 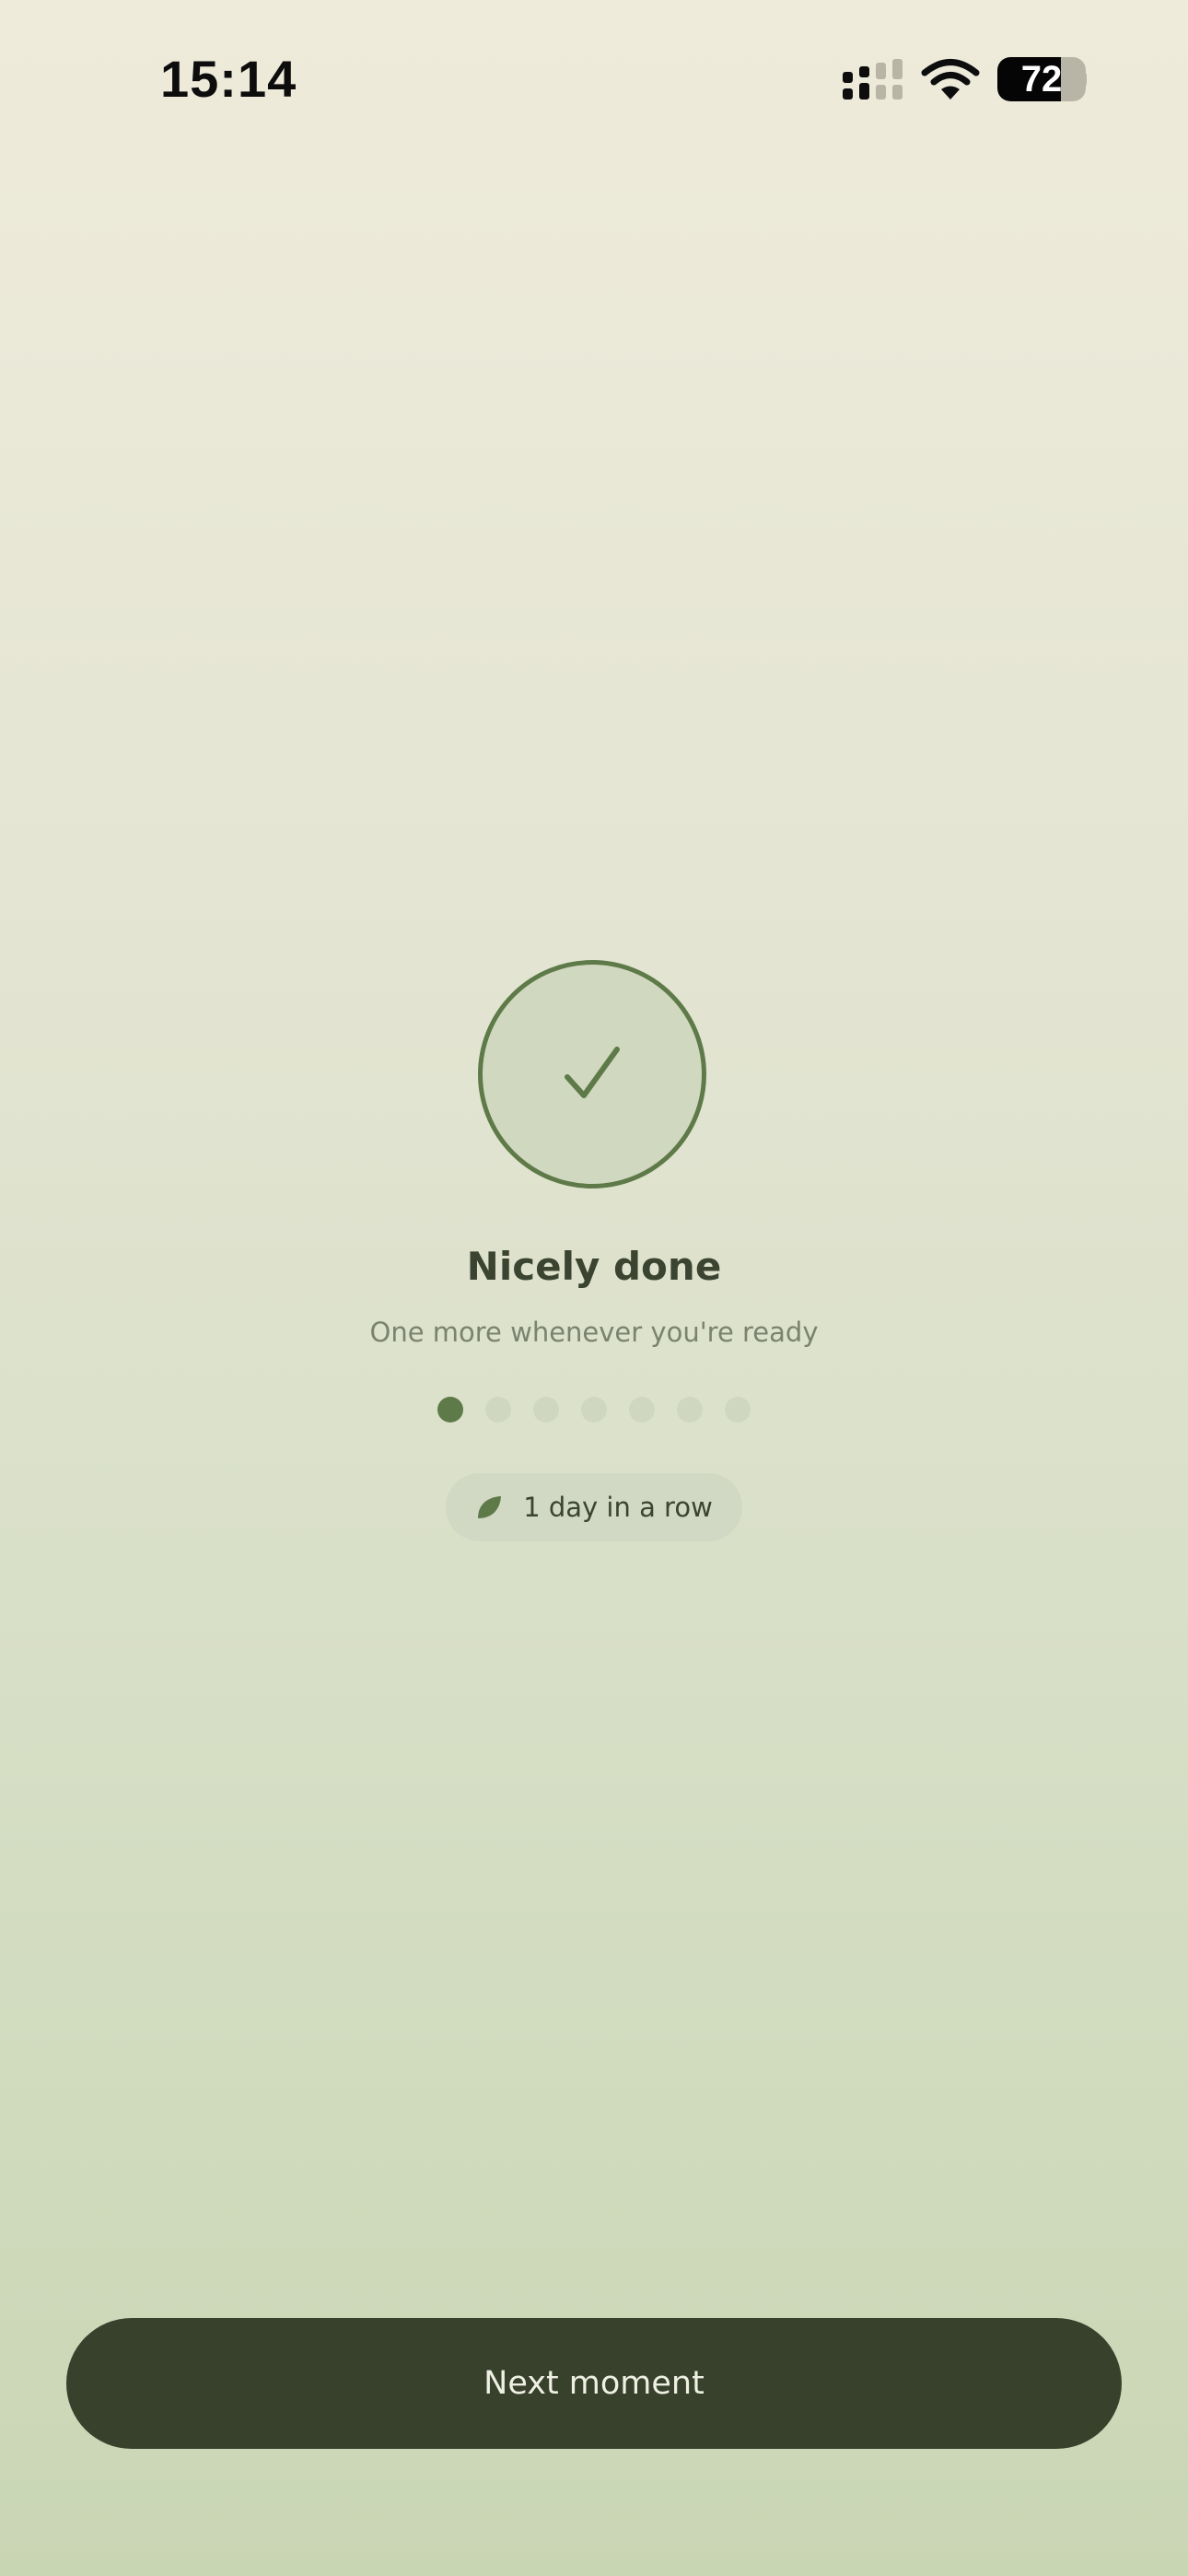 I want to click on wifi-icon, so click(x=951, y=79).